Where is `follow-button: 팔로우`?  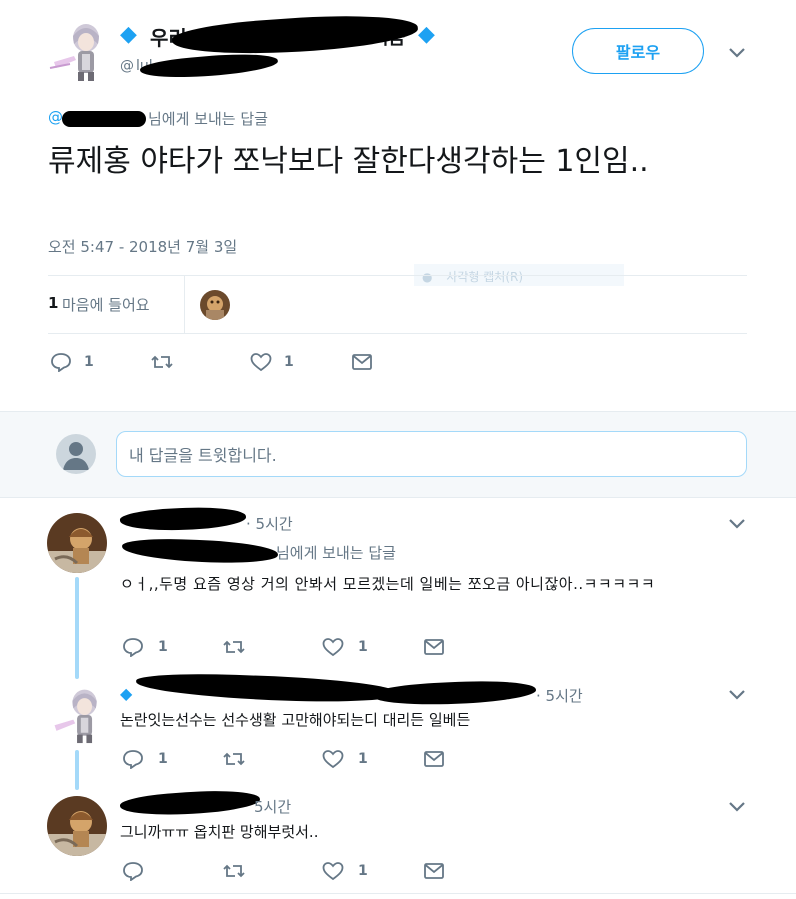 follow-button: 팔로우 is located at coordinates (638, 51).